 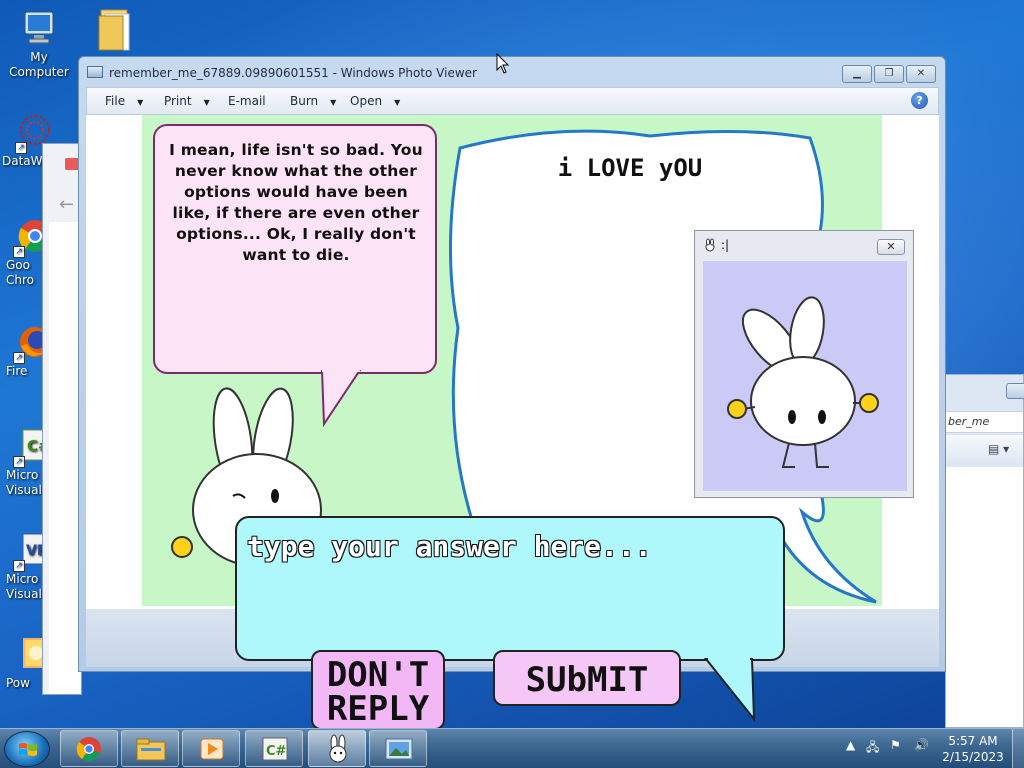 What do you see at coordinates (66, 204) in the screenshot?
I see `back-arrow-icon: ←` at bounding box center [66, 204].